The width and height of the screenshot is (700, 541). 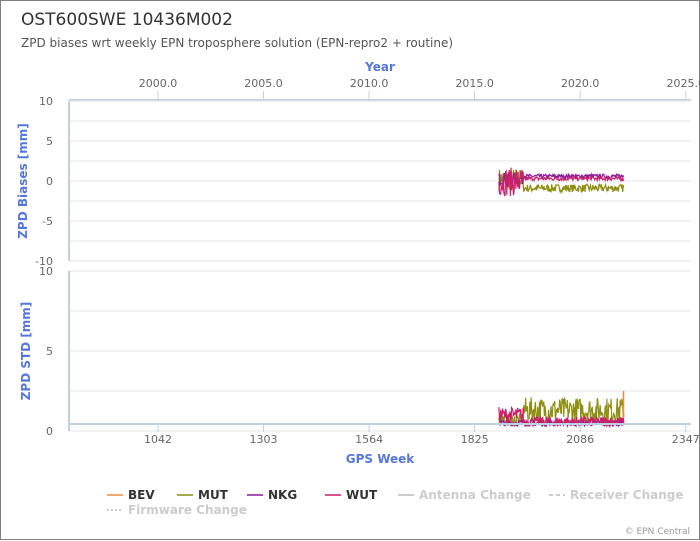 I want to click on top-tick-label: 2010.0, so click(x=369, y=83).